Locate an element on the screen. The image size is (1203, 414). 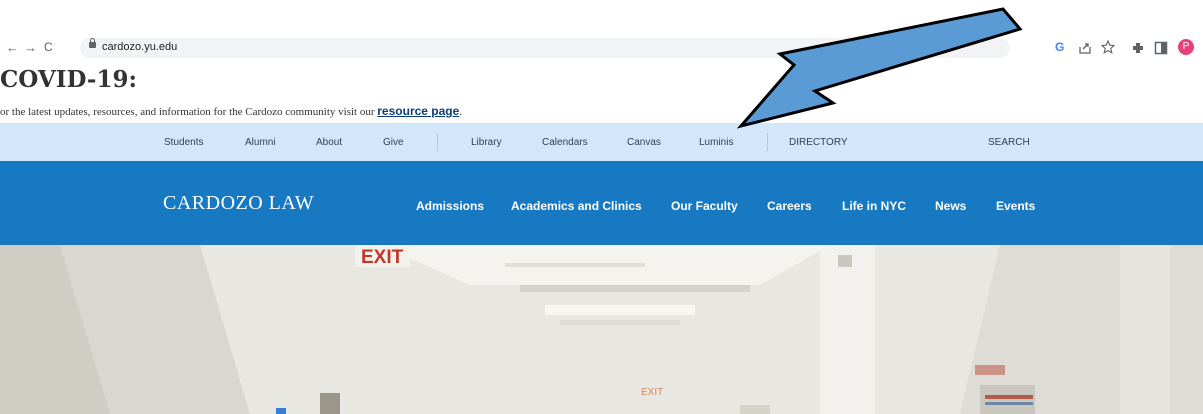
nav-news: News is located at coordinates (950, 206).